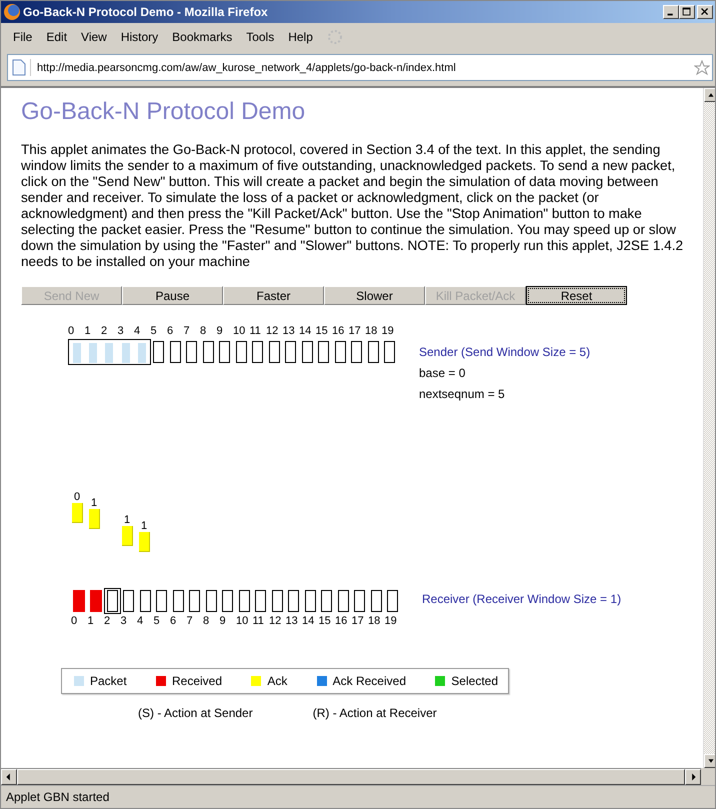 Image resolution: width=716 pixels, height=809 pixels. What do you see at coordinates (442, 373) in the screenshot?
I see `base-value: base = 0` at bounding box center [442, 373].